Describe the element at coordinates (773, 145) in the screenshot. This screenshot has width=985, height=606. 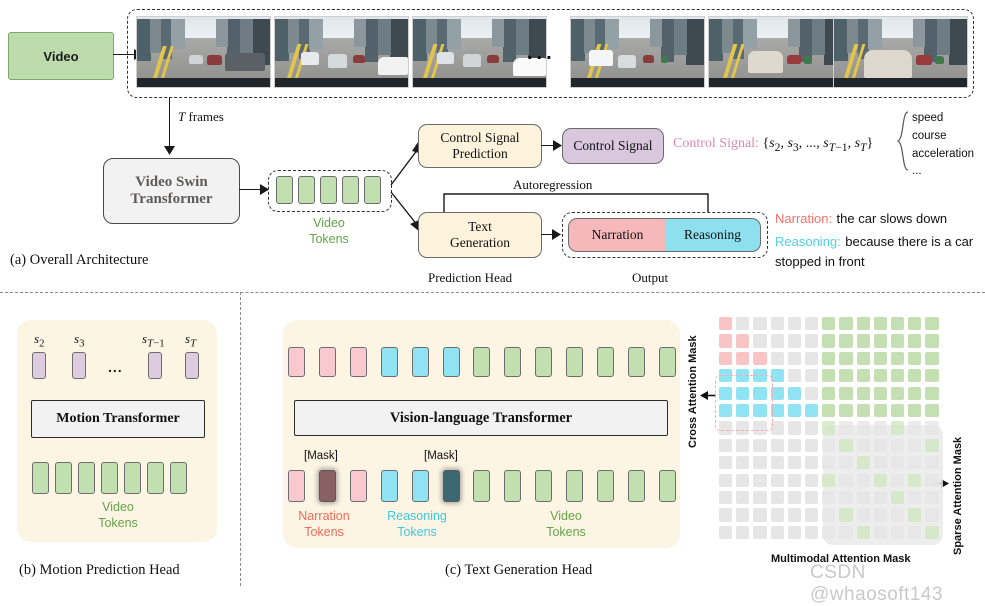
I see `control-signal-annotation: Control Signal: {s2, s3, ..., sT−1, sT}` at that location.